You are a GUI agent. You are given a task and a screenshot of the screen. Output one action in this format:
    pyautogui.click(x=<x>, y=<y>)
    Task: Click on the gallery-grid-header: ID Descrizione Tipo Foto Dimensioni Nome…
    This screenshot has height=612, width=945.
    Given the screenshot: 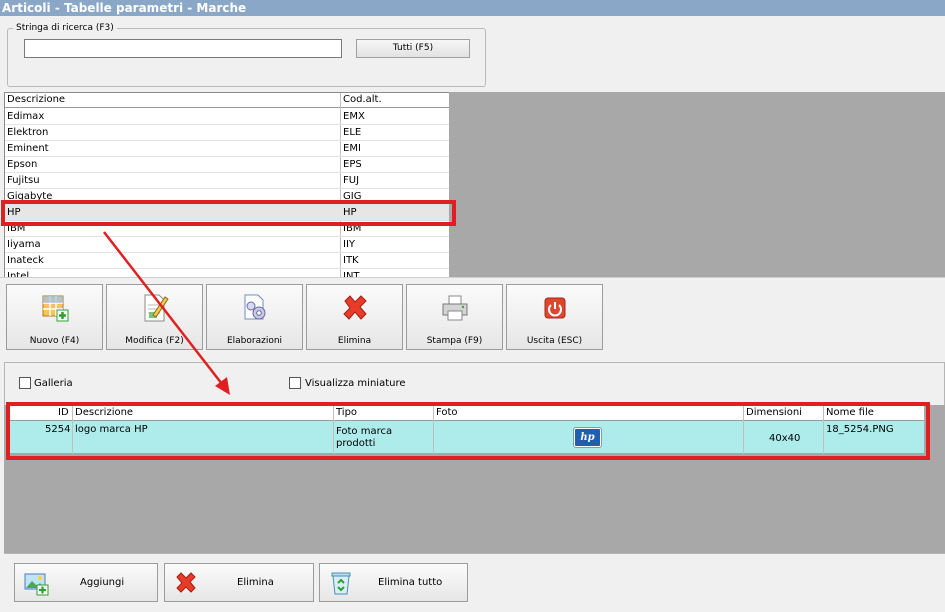 What is the action you would take?
    pyautogui.click(x=466, y=413)
    